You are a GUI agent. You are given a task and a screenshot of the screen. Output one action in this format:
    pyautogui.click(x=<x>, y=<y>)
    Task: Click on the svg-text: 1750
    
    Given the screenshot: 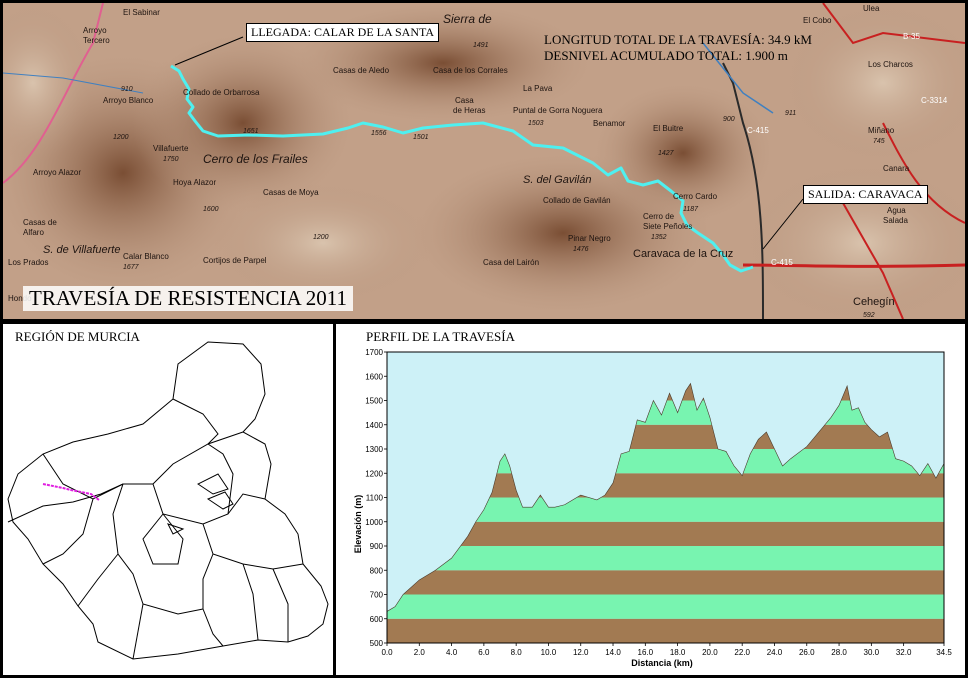 What is the action you would take?
    pyautogui.click(x=171, y=159)
    